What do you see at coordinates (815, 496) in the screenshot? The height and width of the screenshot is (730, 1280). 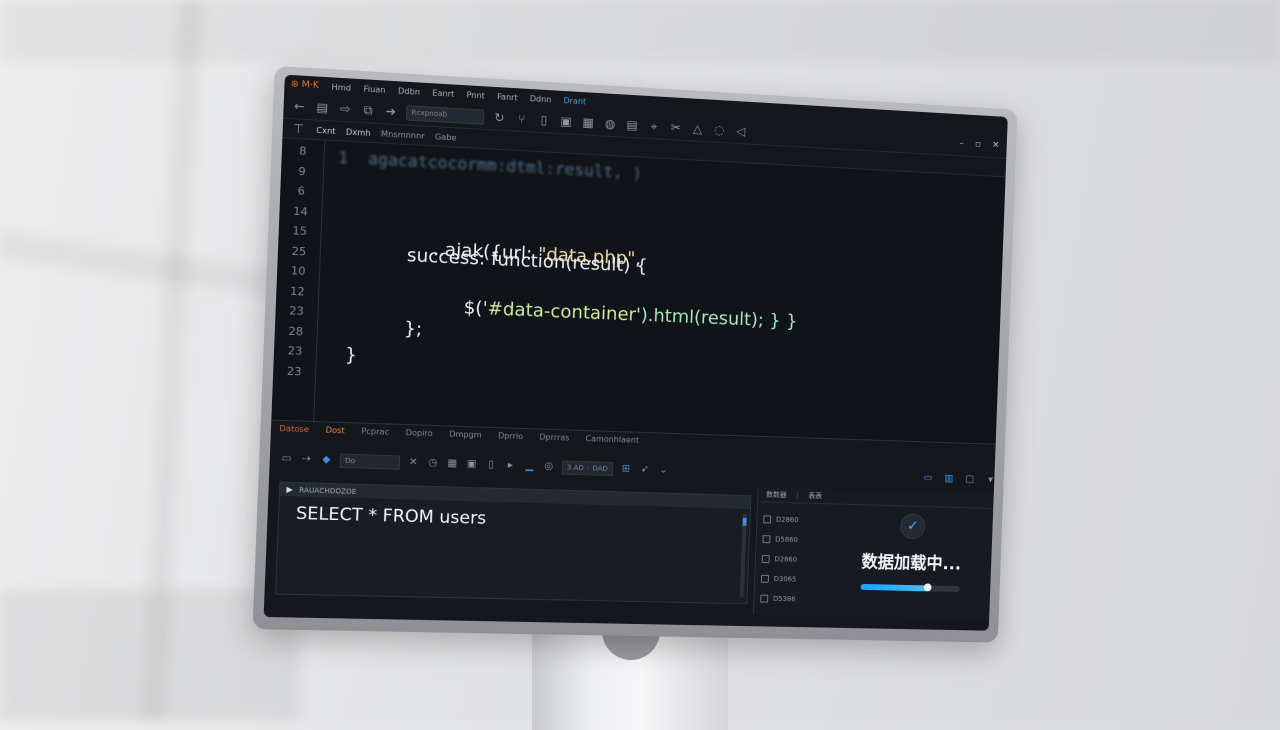 I see `results-tab-2: 表表` at bounding box center [815, 496].